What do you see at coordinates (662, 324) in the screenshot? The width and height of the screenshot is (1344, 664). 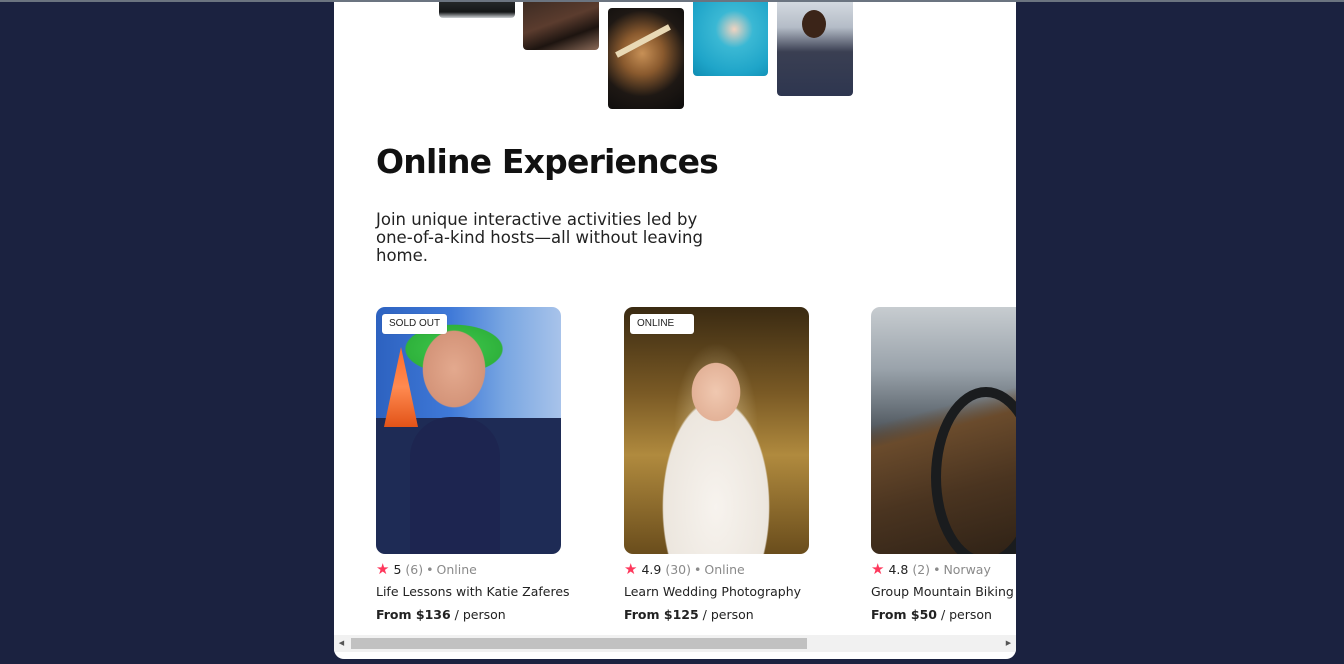 I see `online-badge: ONLINE` at bounding box center [662, 324].